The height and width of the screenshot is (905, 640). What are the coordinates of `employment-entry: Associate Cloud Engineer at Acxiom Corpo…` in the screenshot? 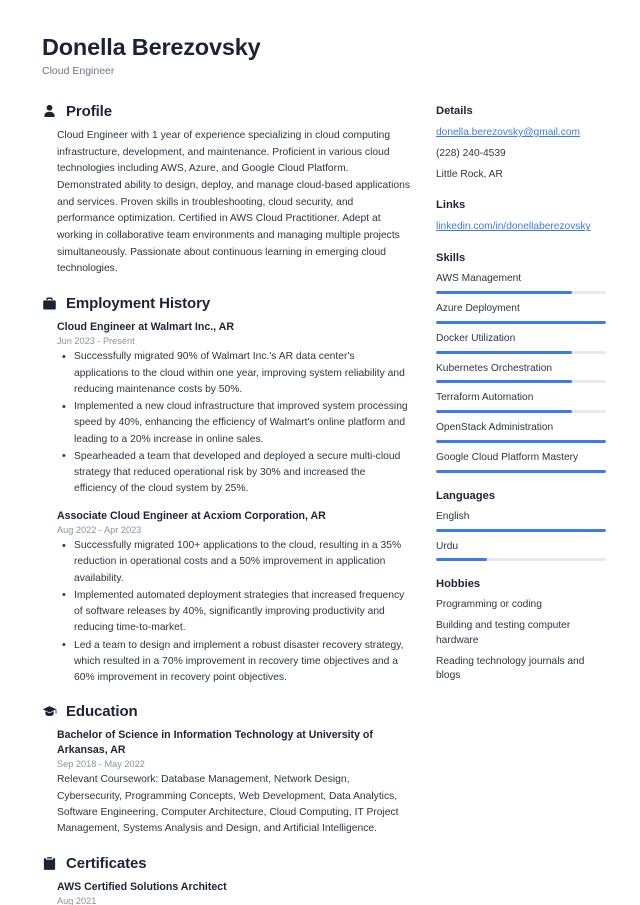 It's located at (233, 598).